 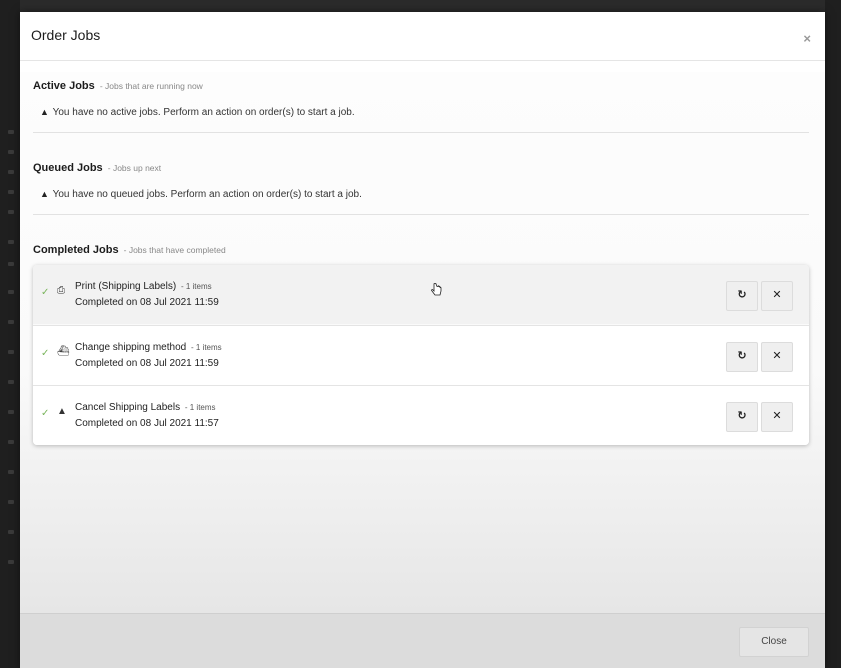 I want to click on job-name: Cancel Shipping Labels, so click(x=128, y=407).